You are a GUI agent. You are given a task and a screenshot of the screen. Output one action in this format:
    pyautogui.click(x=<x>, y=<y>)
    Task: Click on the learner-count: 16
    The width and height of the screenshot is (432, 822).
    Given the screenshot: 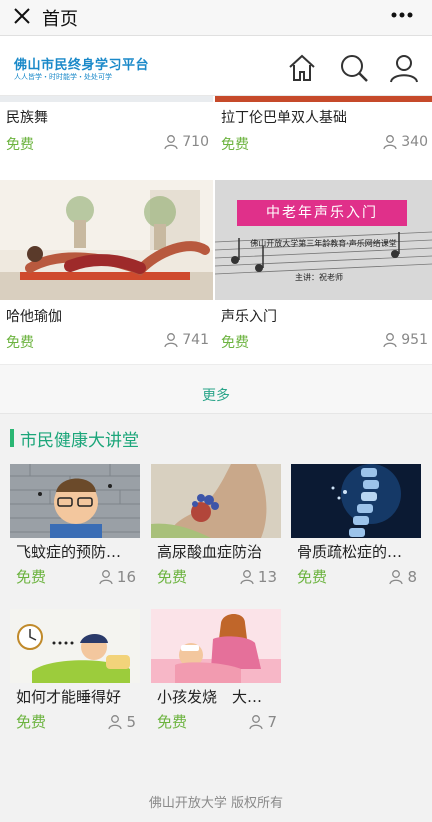 What is the action you would take?
    pyautogui.click(x=117, y=577)
    